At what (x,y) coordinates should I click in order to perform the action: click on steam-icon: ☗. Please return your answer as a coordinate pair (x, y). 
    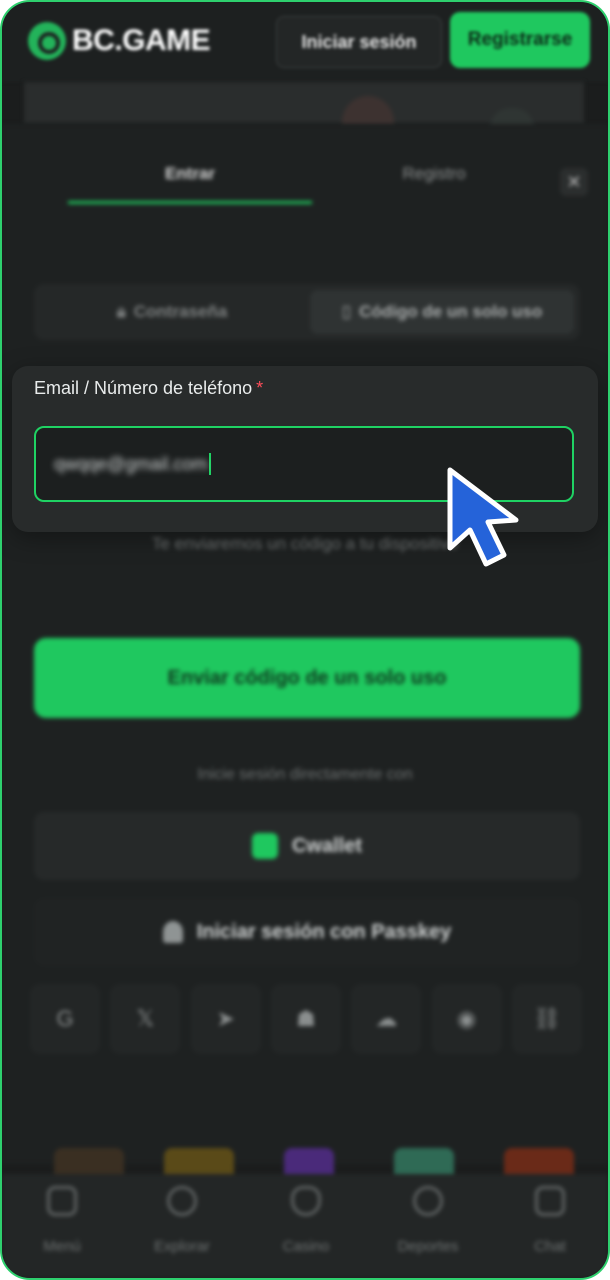
    Looking at the image, I should click on (305, 1019).